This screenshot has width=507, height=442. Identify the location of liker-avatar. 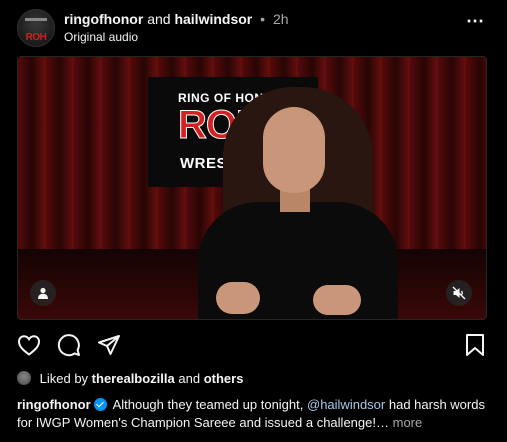
(24, 378).